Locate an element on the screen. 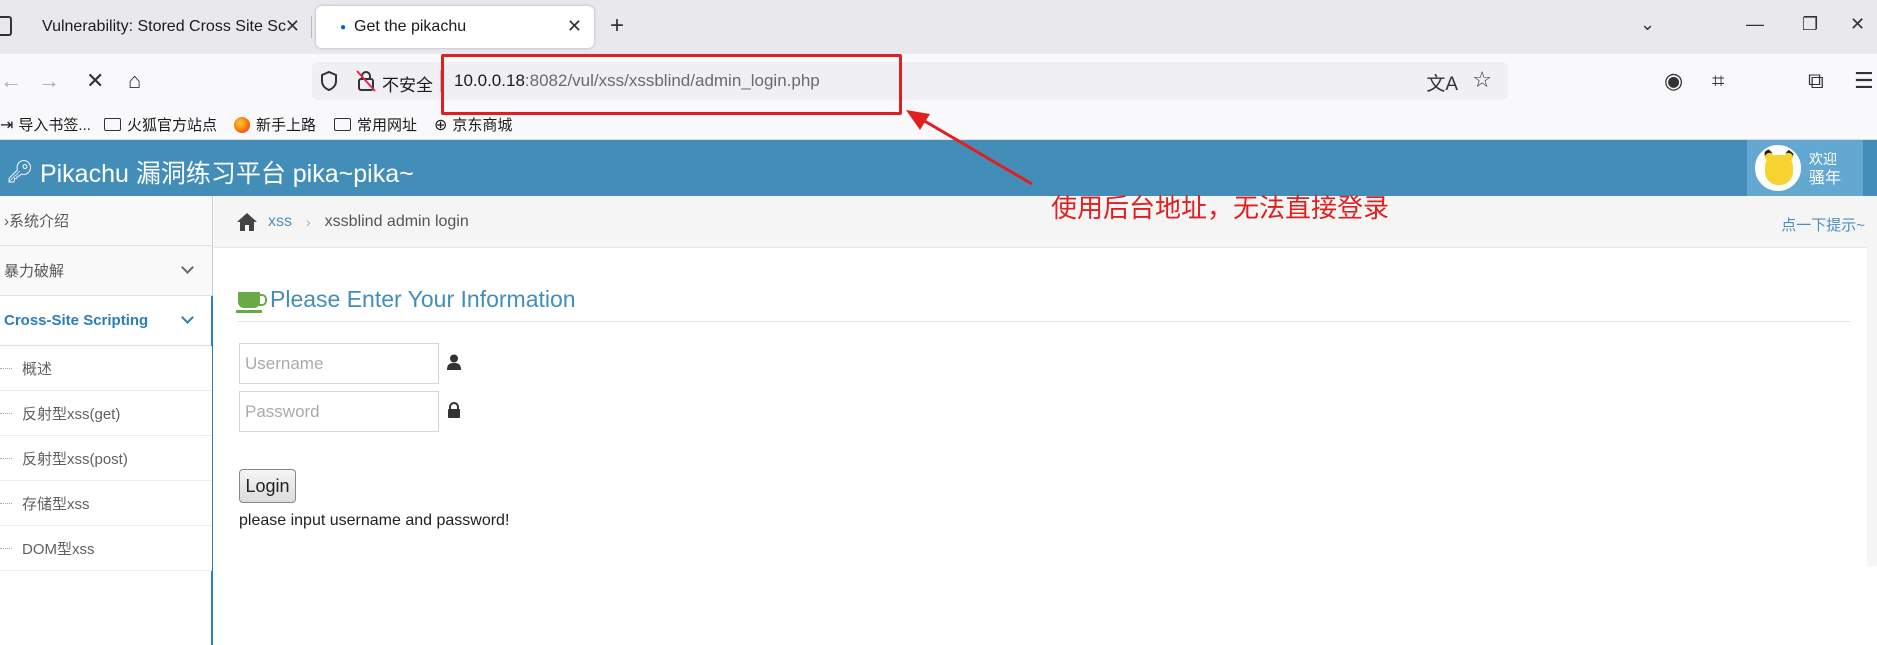 The height and width of the screenshot is (645, 1877). page-title-text: Please Enter Your Information is located at coordinates (423, 299).